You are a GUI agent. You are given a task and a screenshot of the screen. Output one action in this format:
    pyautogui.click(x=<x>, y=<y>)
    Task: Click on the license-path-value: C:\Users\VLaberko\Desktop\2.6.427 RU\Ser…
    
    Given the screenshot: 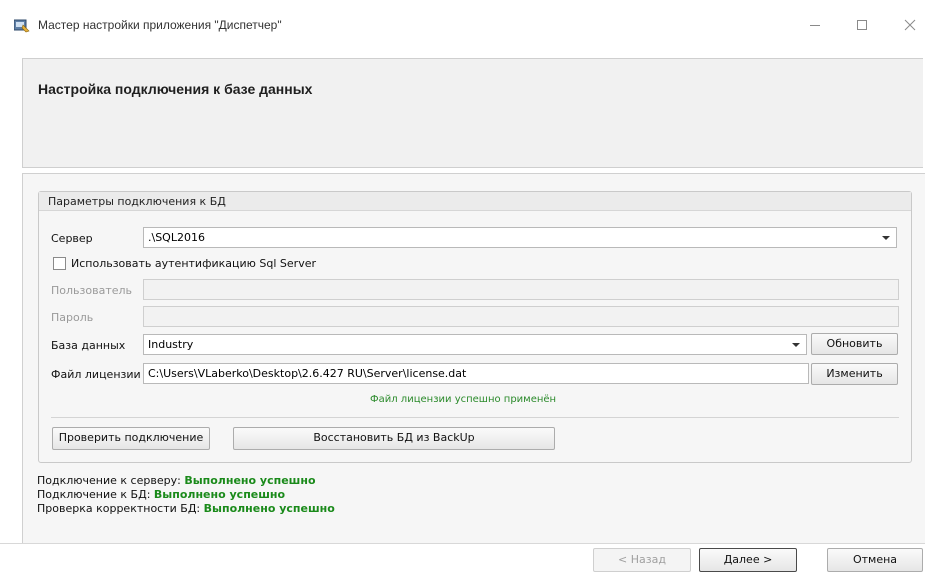 What is the action you would take?
    pyautogui.click(x=307, y=373)
    